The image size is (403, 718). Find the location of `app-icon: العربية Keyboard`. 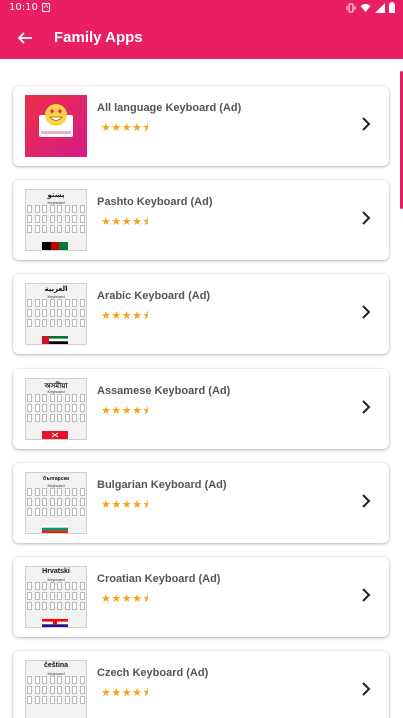

app-icon: العربية Keyboard is located at coordinates (56, 314).